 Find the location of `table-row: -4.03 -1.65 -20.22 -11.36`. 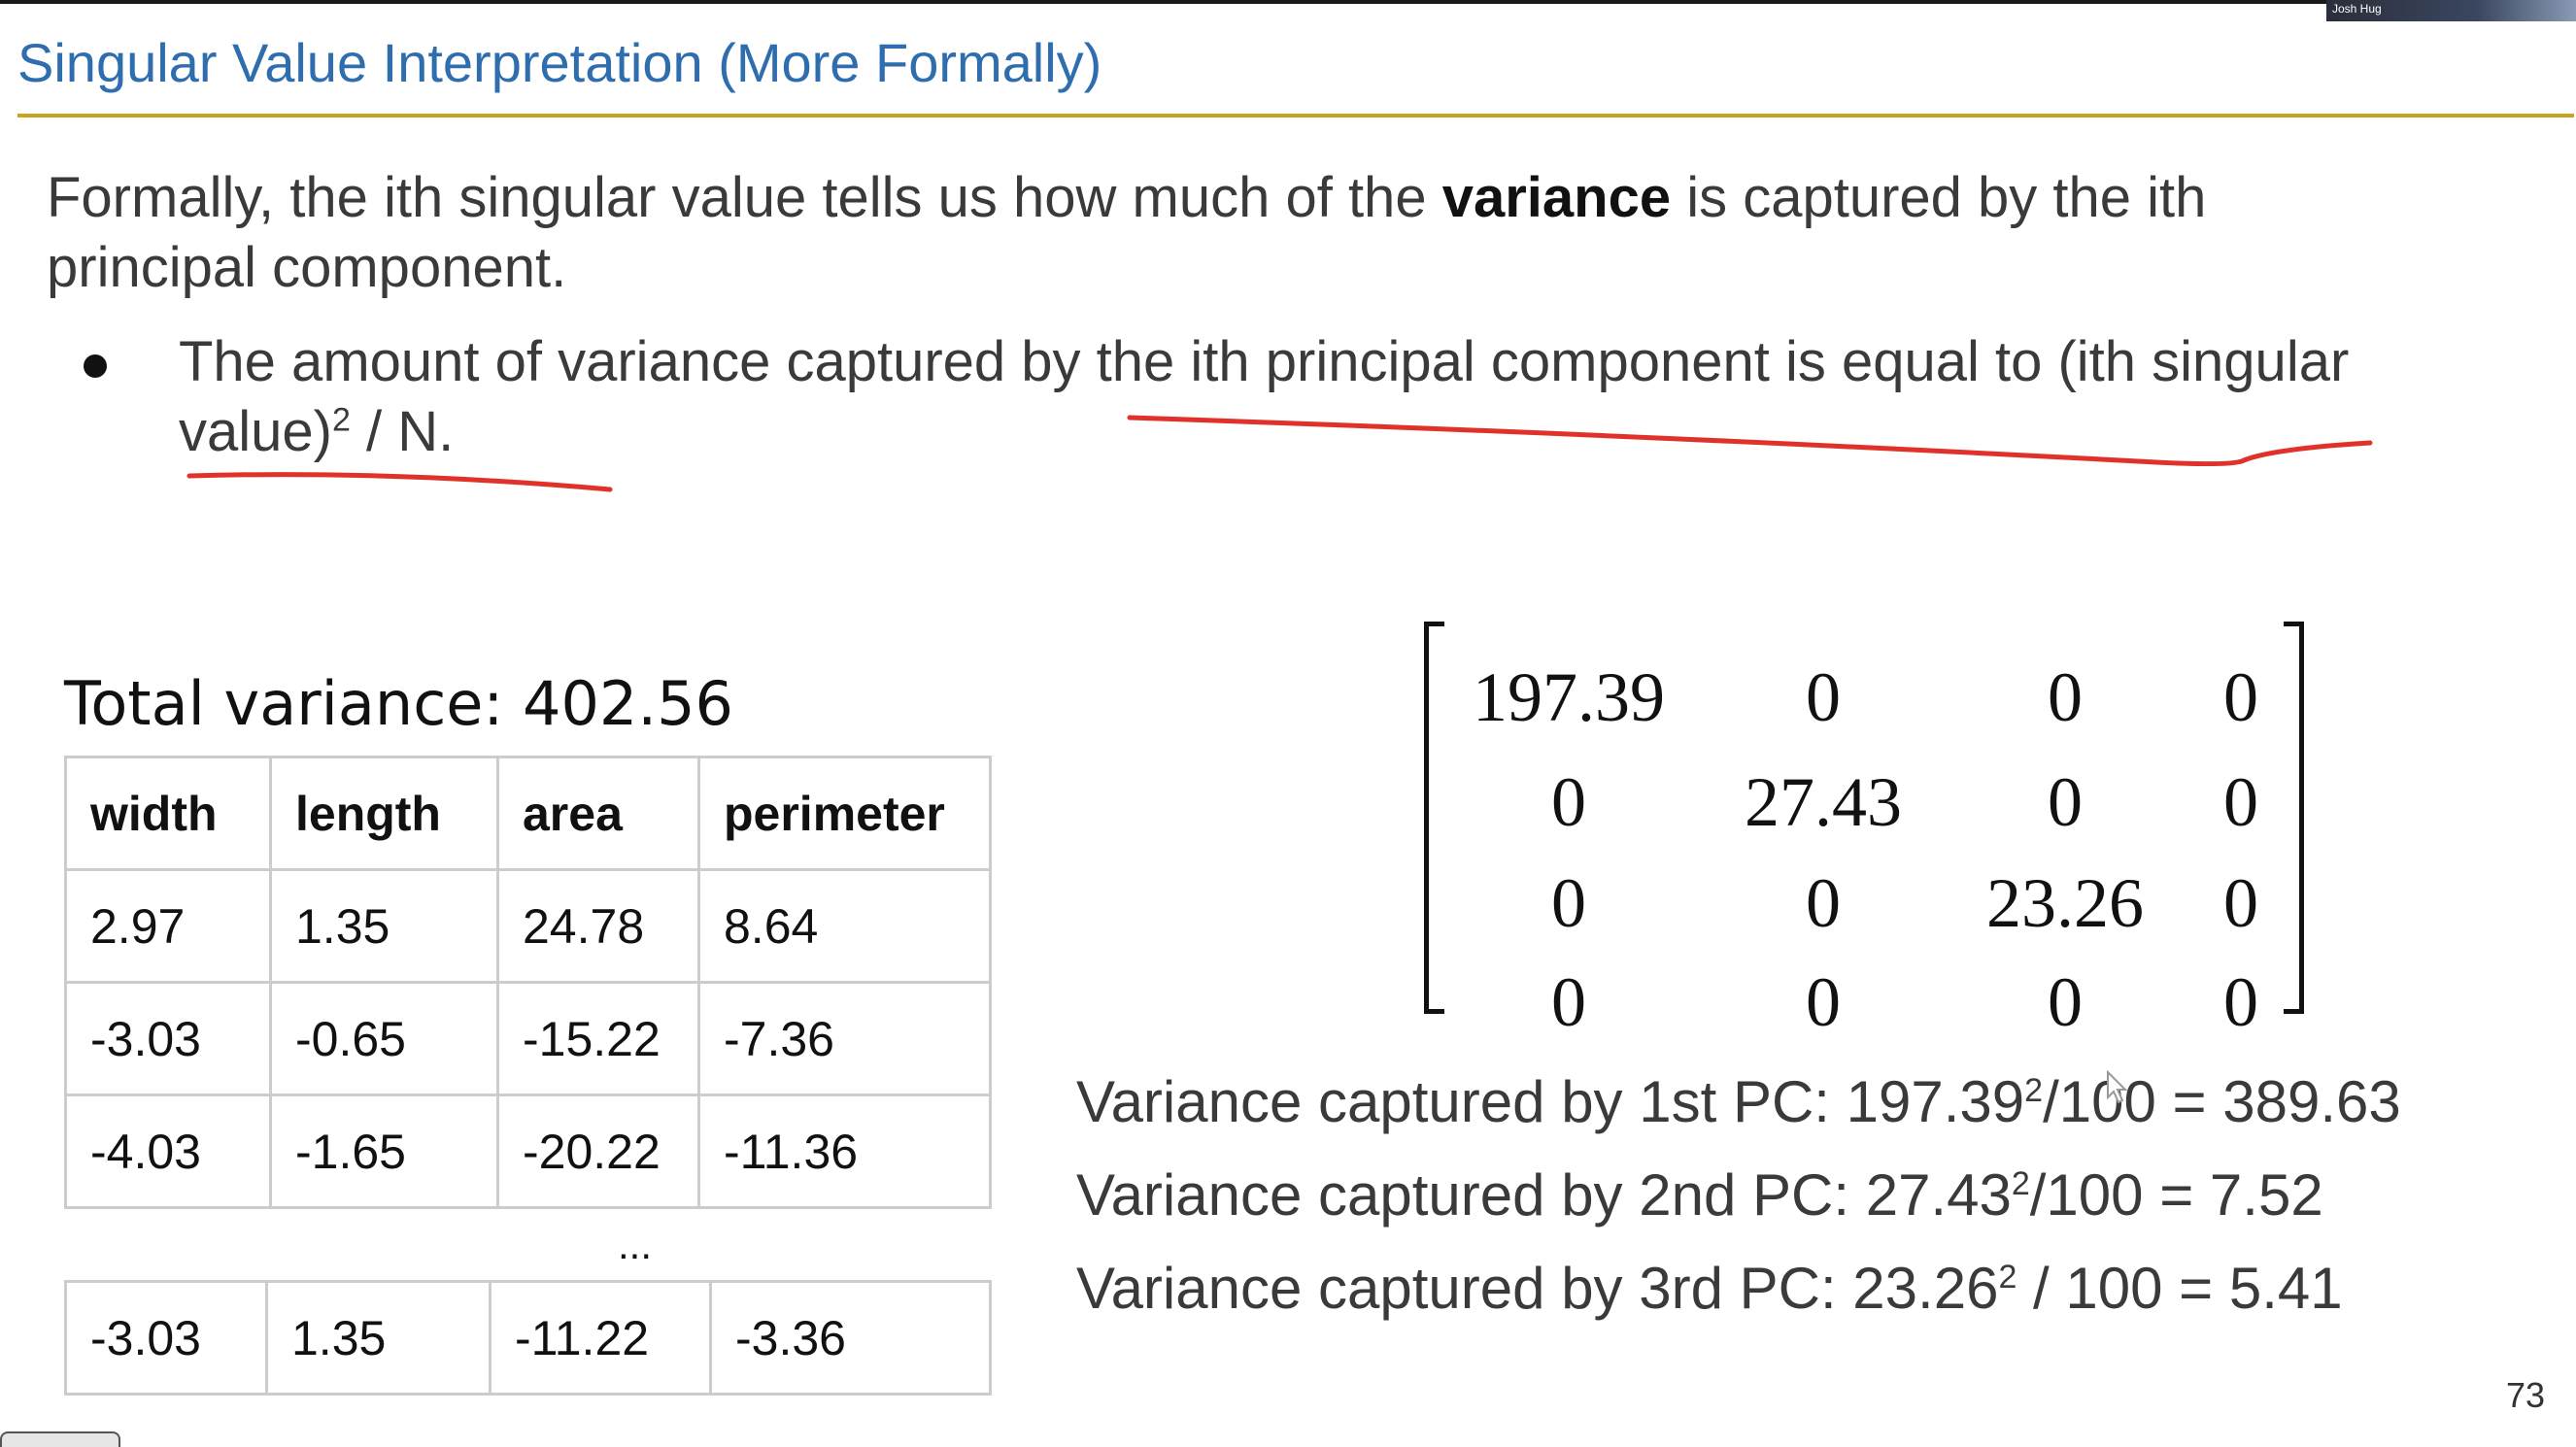

table-row: -4.03 -1.65 -20.22 -11.36 is located at coordinates (528, 1151).